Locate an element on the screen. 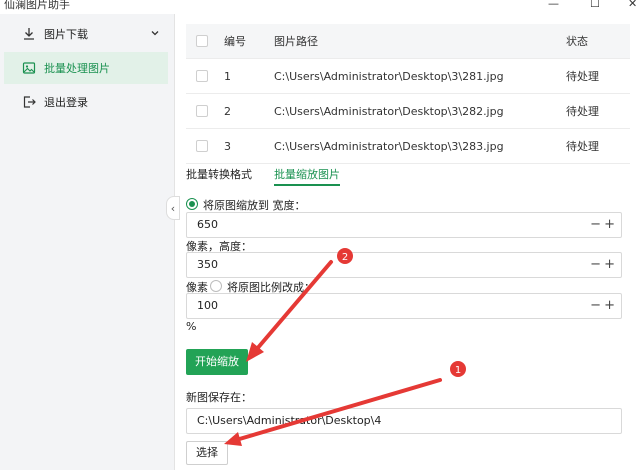 This screenshot has width=640, height=470. height-plus-button: + is located at coordinates (609, 265).